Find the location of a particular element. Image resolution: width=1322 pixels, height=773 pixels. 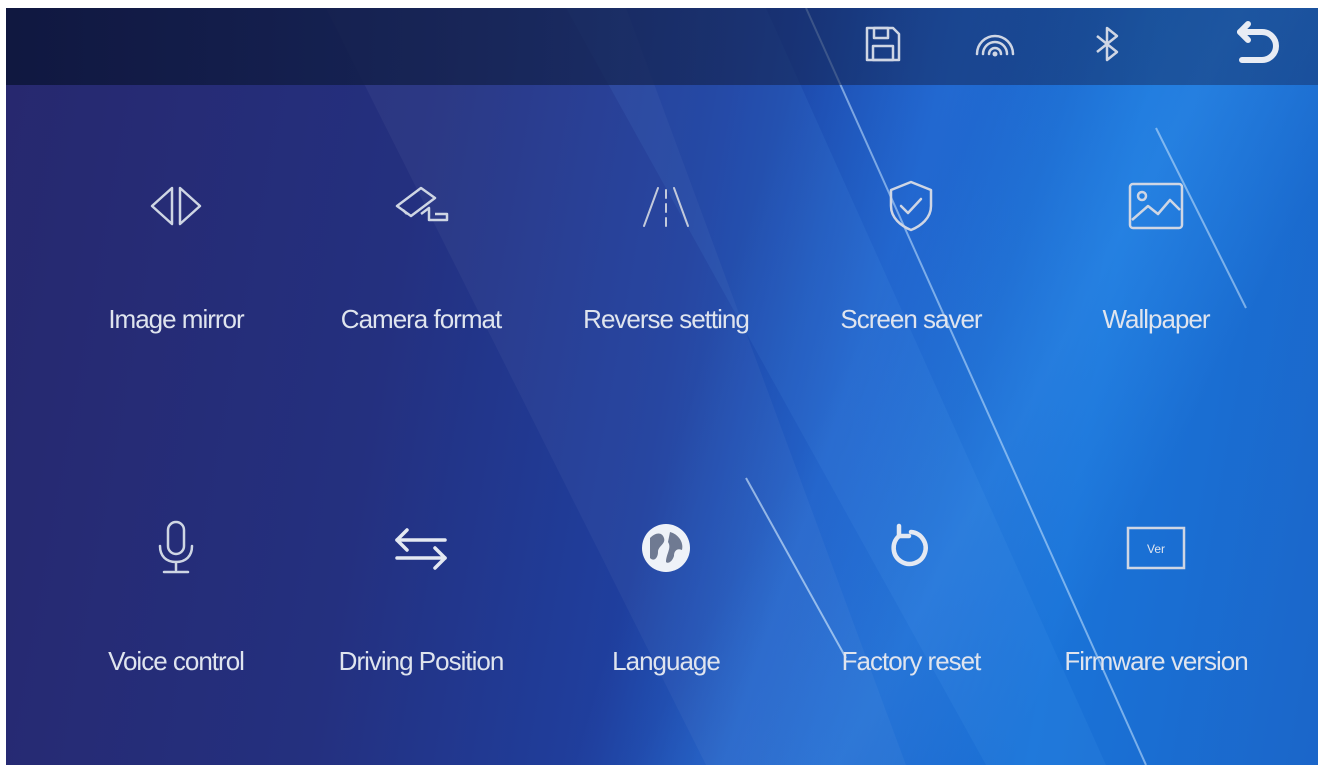

swap-arrows-icon is located at coordinates (421, 548).